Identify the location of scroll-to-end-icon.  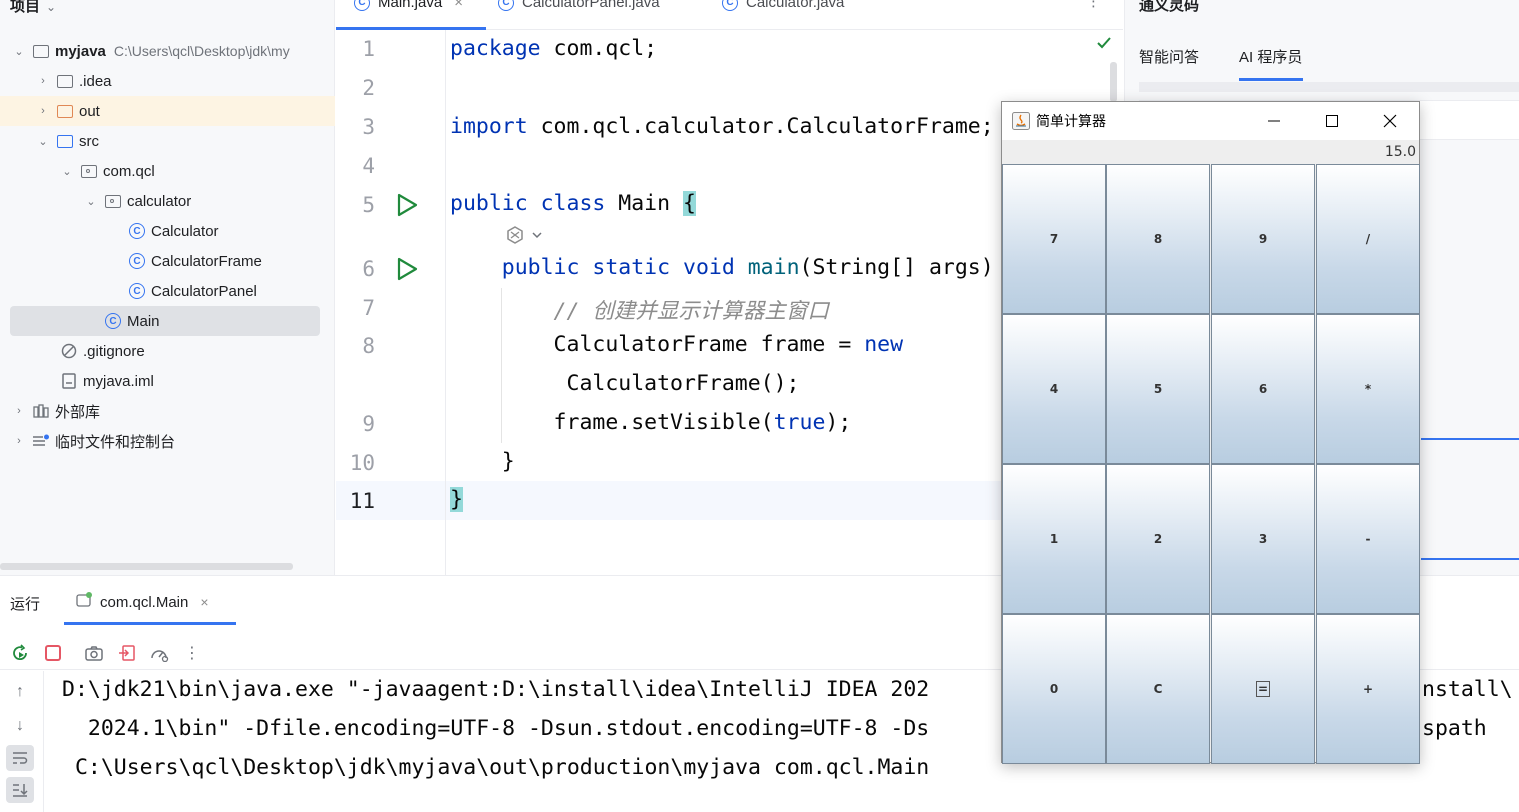
(20, 790).